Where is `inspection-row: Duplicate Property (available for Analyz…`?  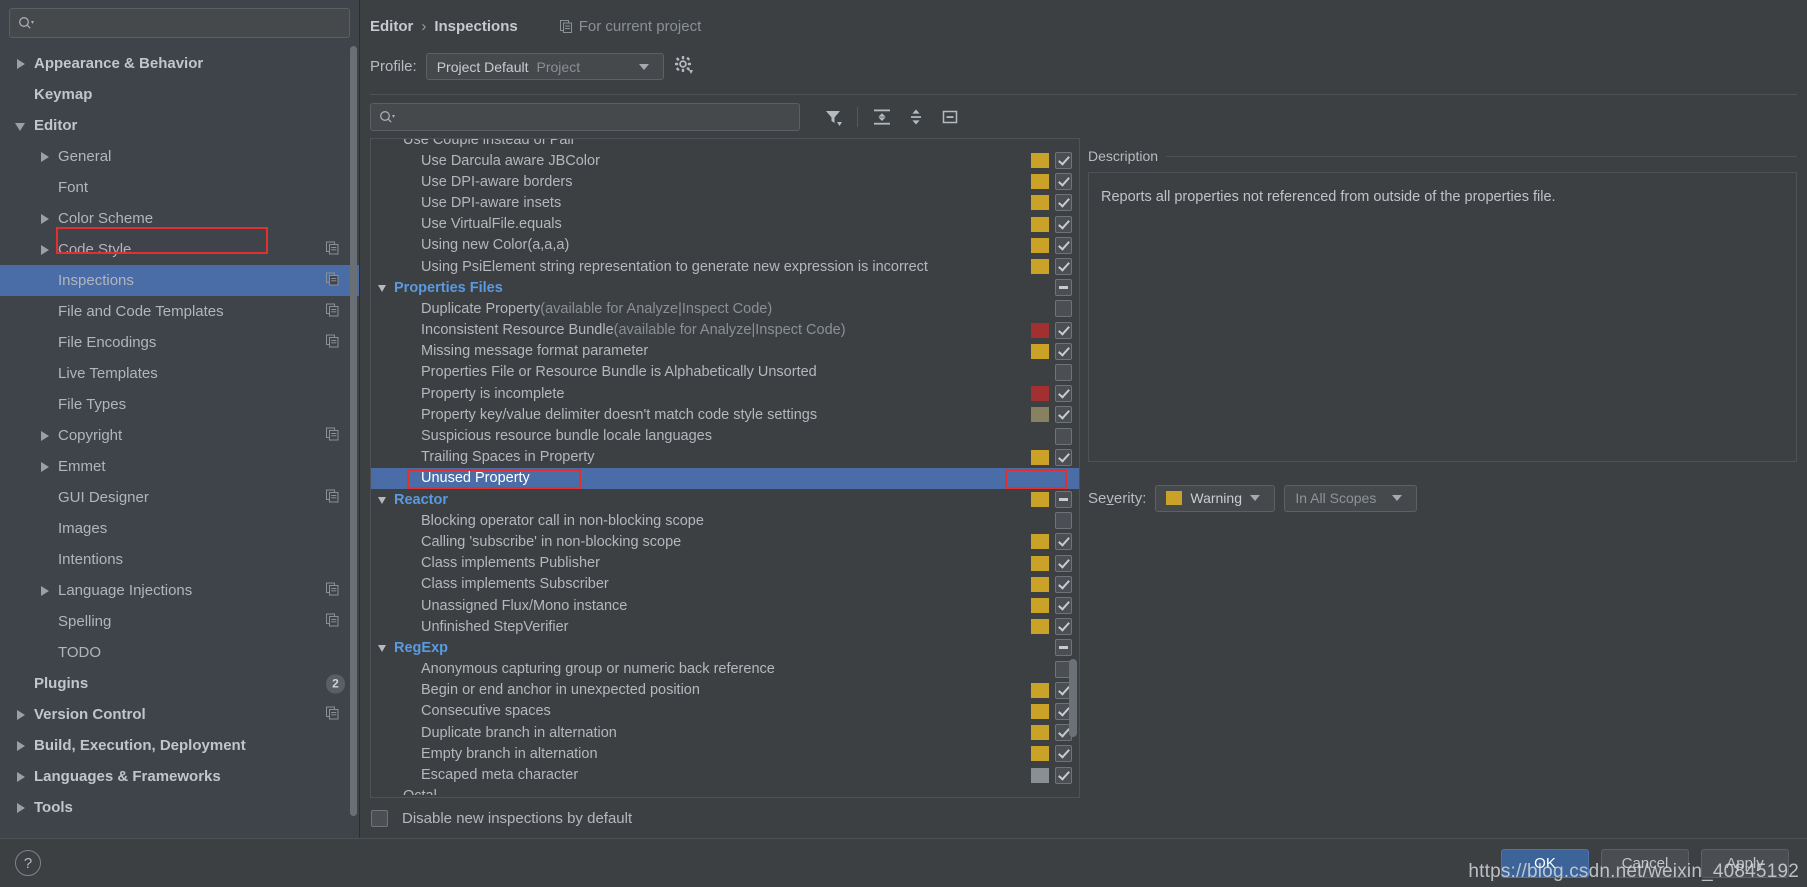 inspection-row: Duplicate Property (available for Analyz… is located at coordinates (725, 308).